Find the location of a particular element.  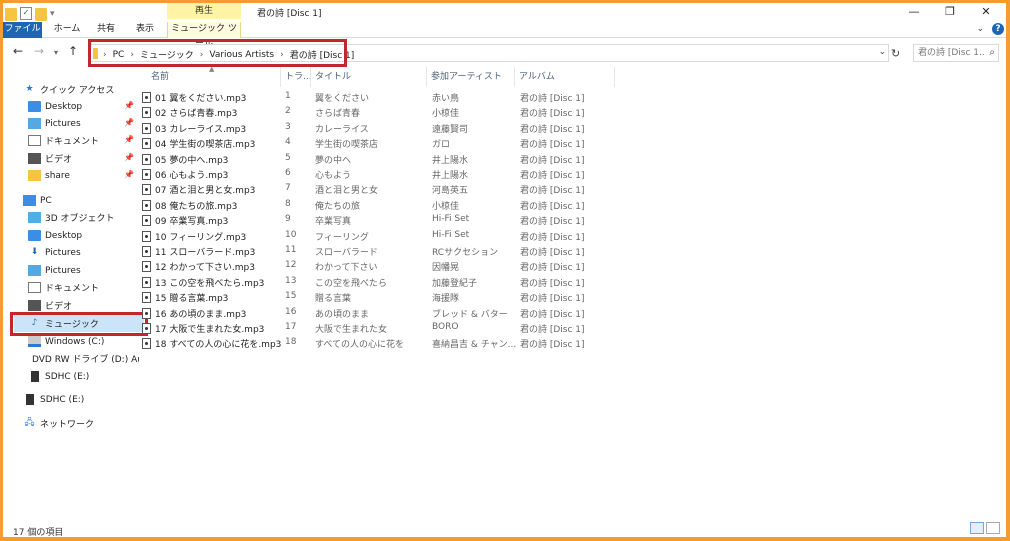

cell-track: 1 is located at coordinates (288, 96).